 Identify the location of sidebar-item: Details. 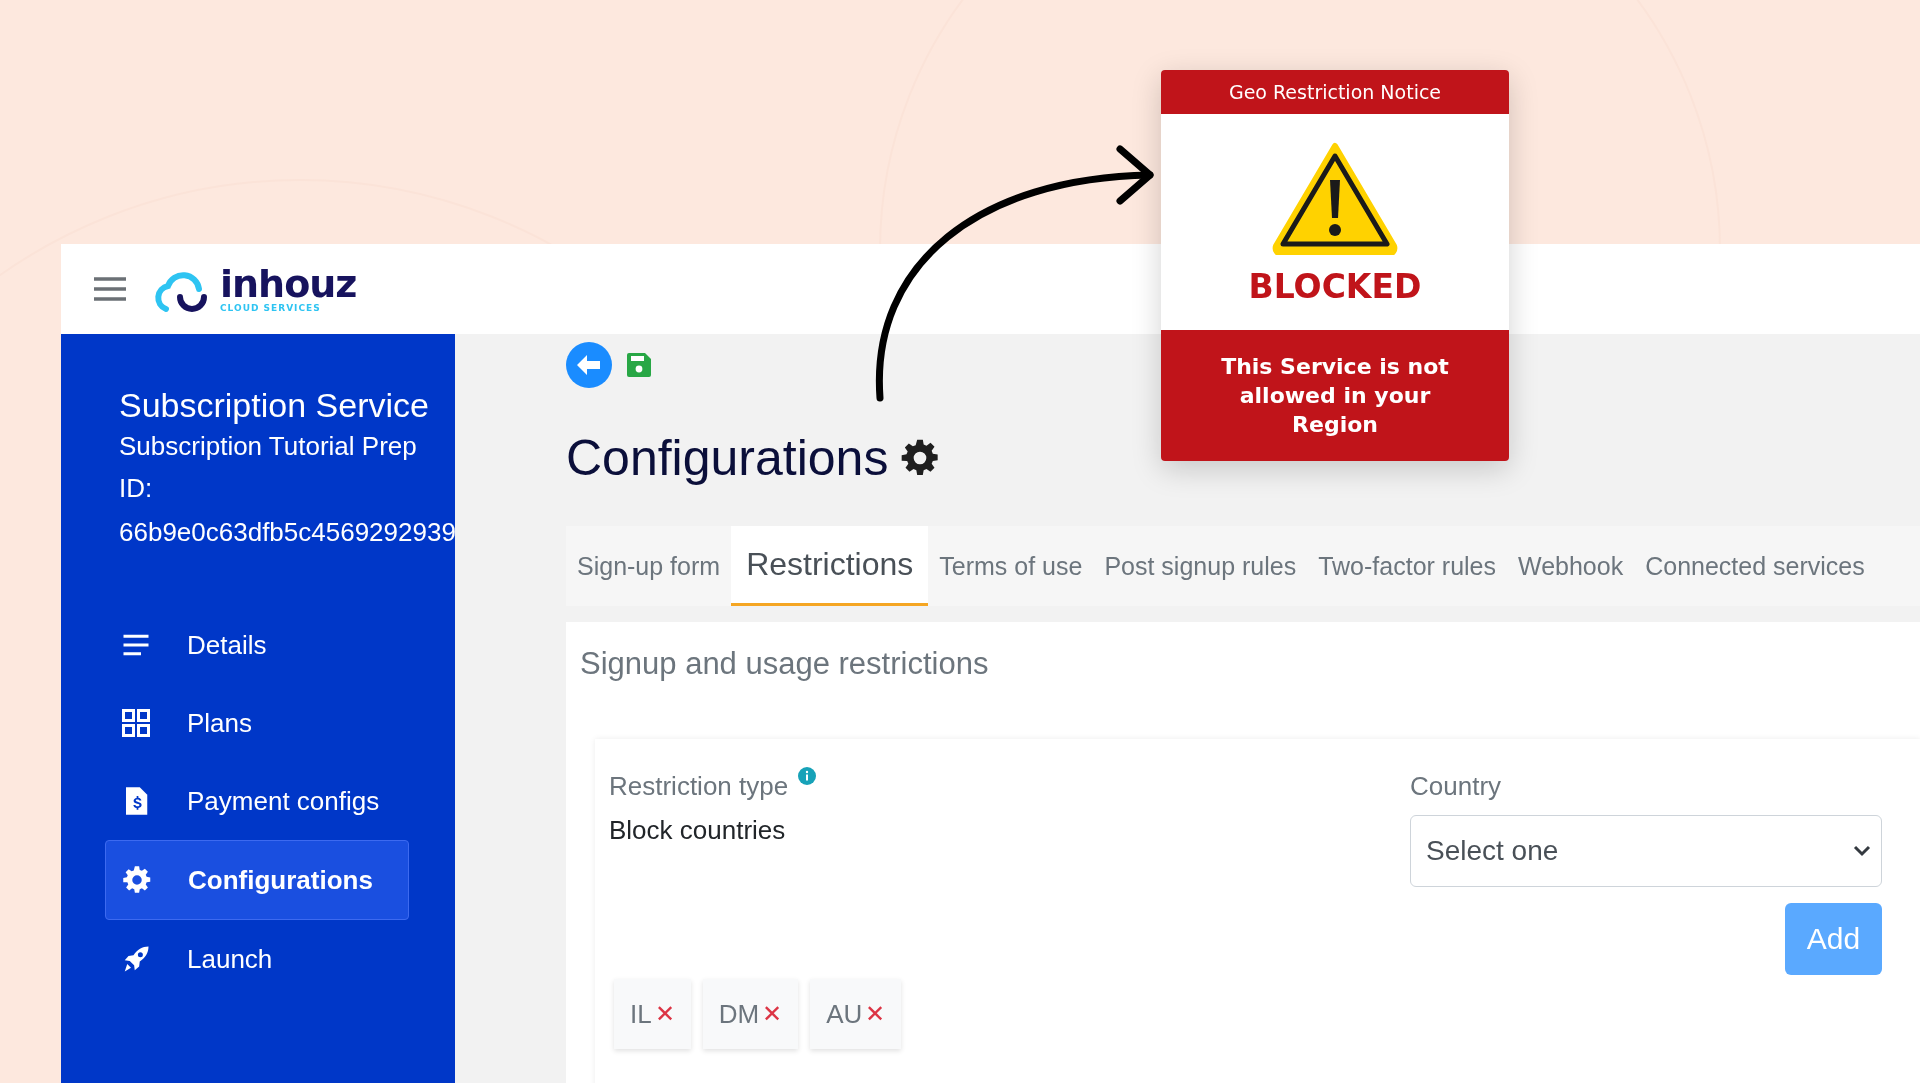
(257, 645).